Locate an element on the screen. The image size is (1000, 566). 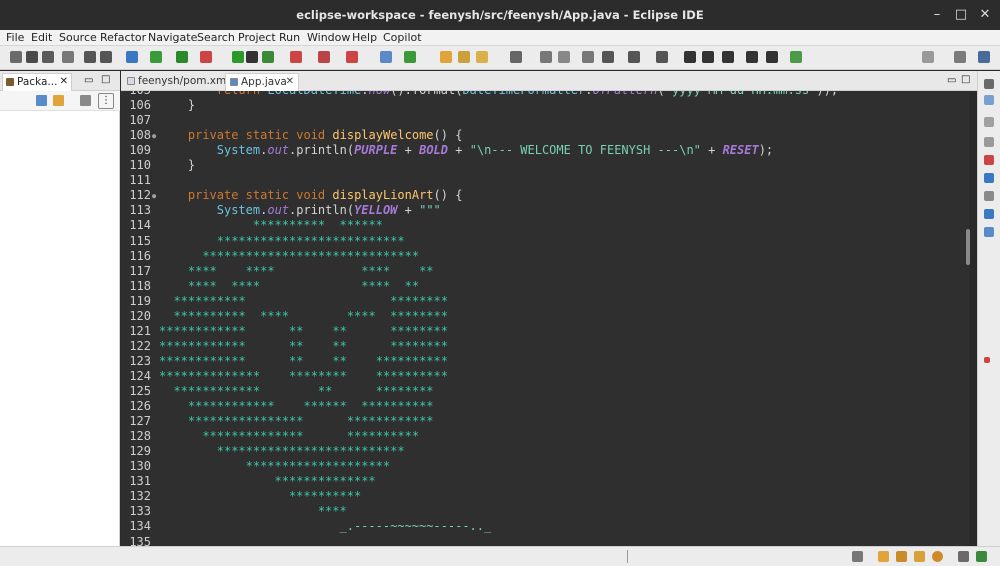
menu-project: Project is located at coordinates (257, 37).